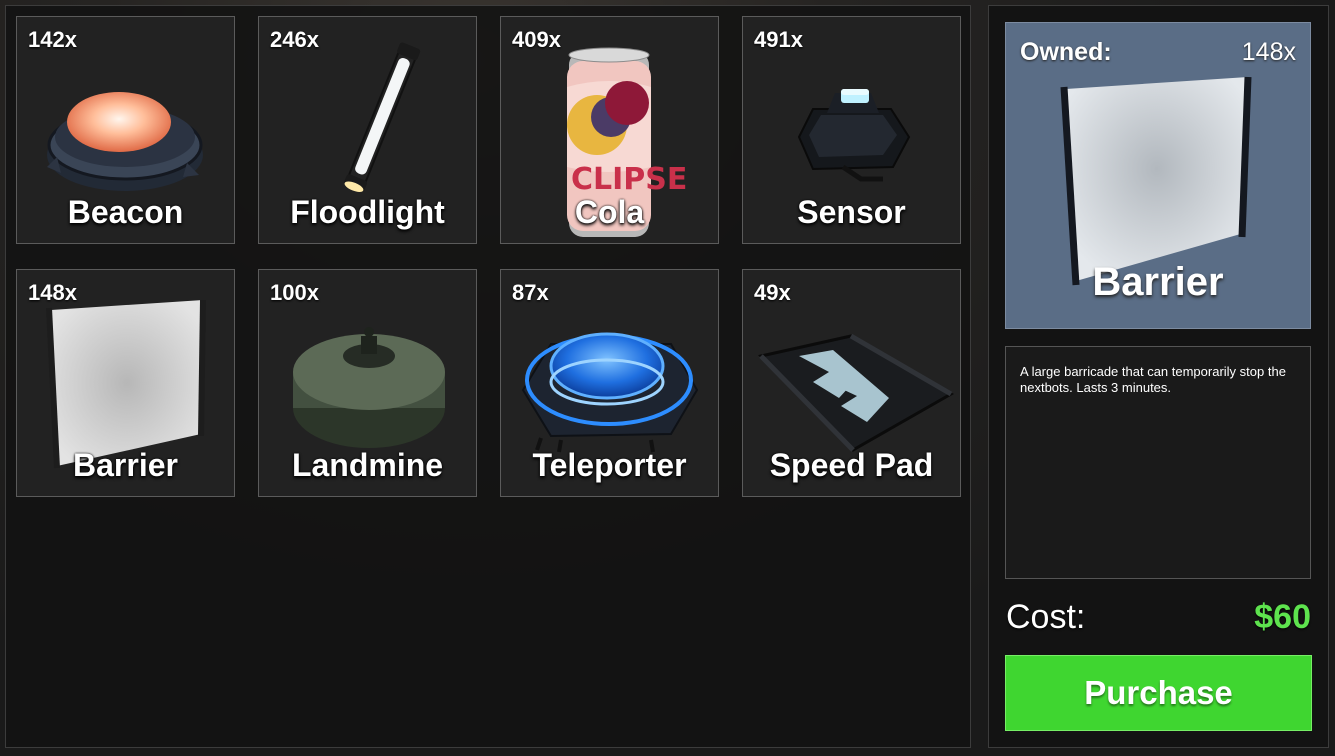  What do you see at coordinates (851, 465) in the screenshot?
I see `item-name: Speed Pad` at bounding box center [851, 465].